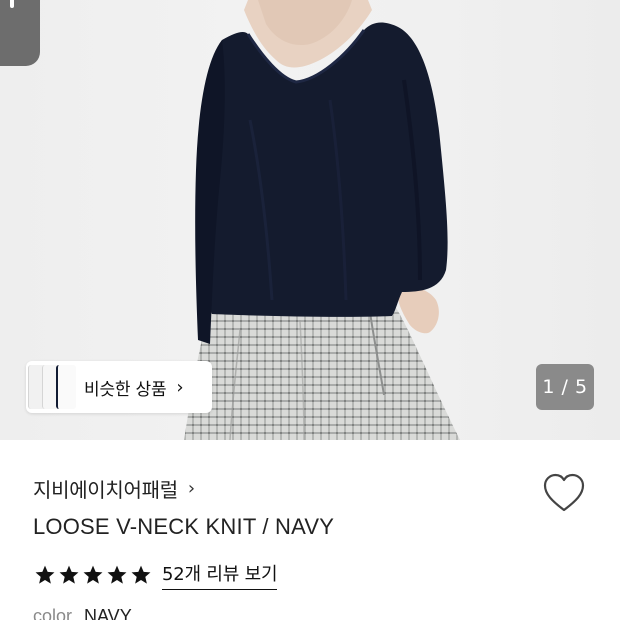 The image size is (620, 620). What do you see at coordinates (82, 613) in the screenshot?
I see `option-row: color NAVY` at bounding box center [82, 613].